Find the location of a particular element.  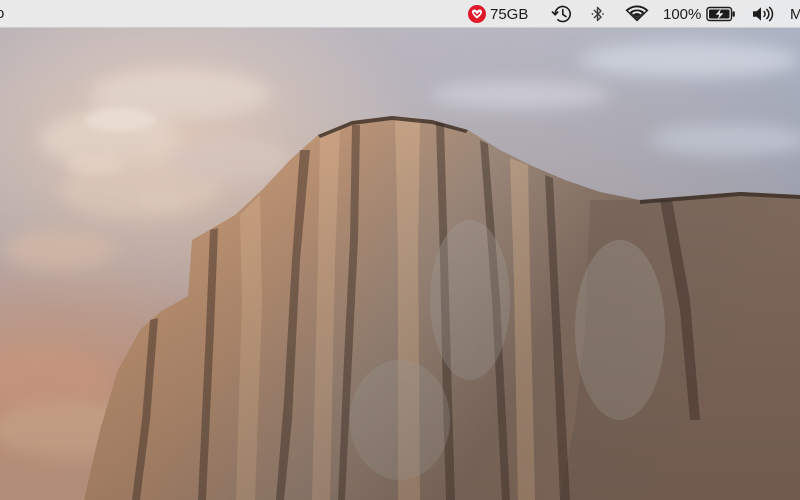

battery-percent-label: 100% is located at coordinates (682, 14).